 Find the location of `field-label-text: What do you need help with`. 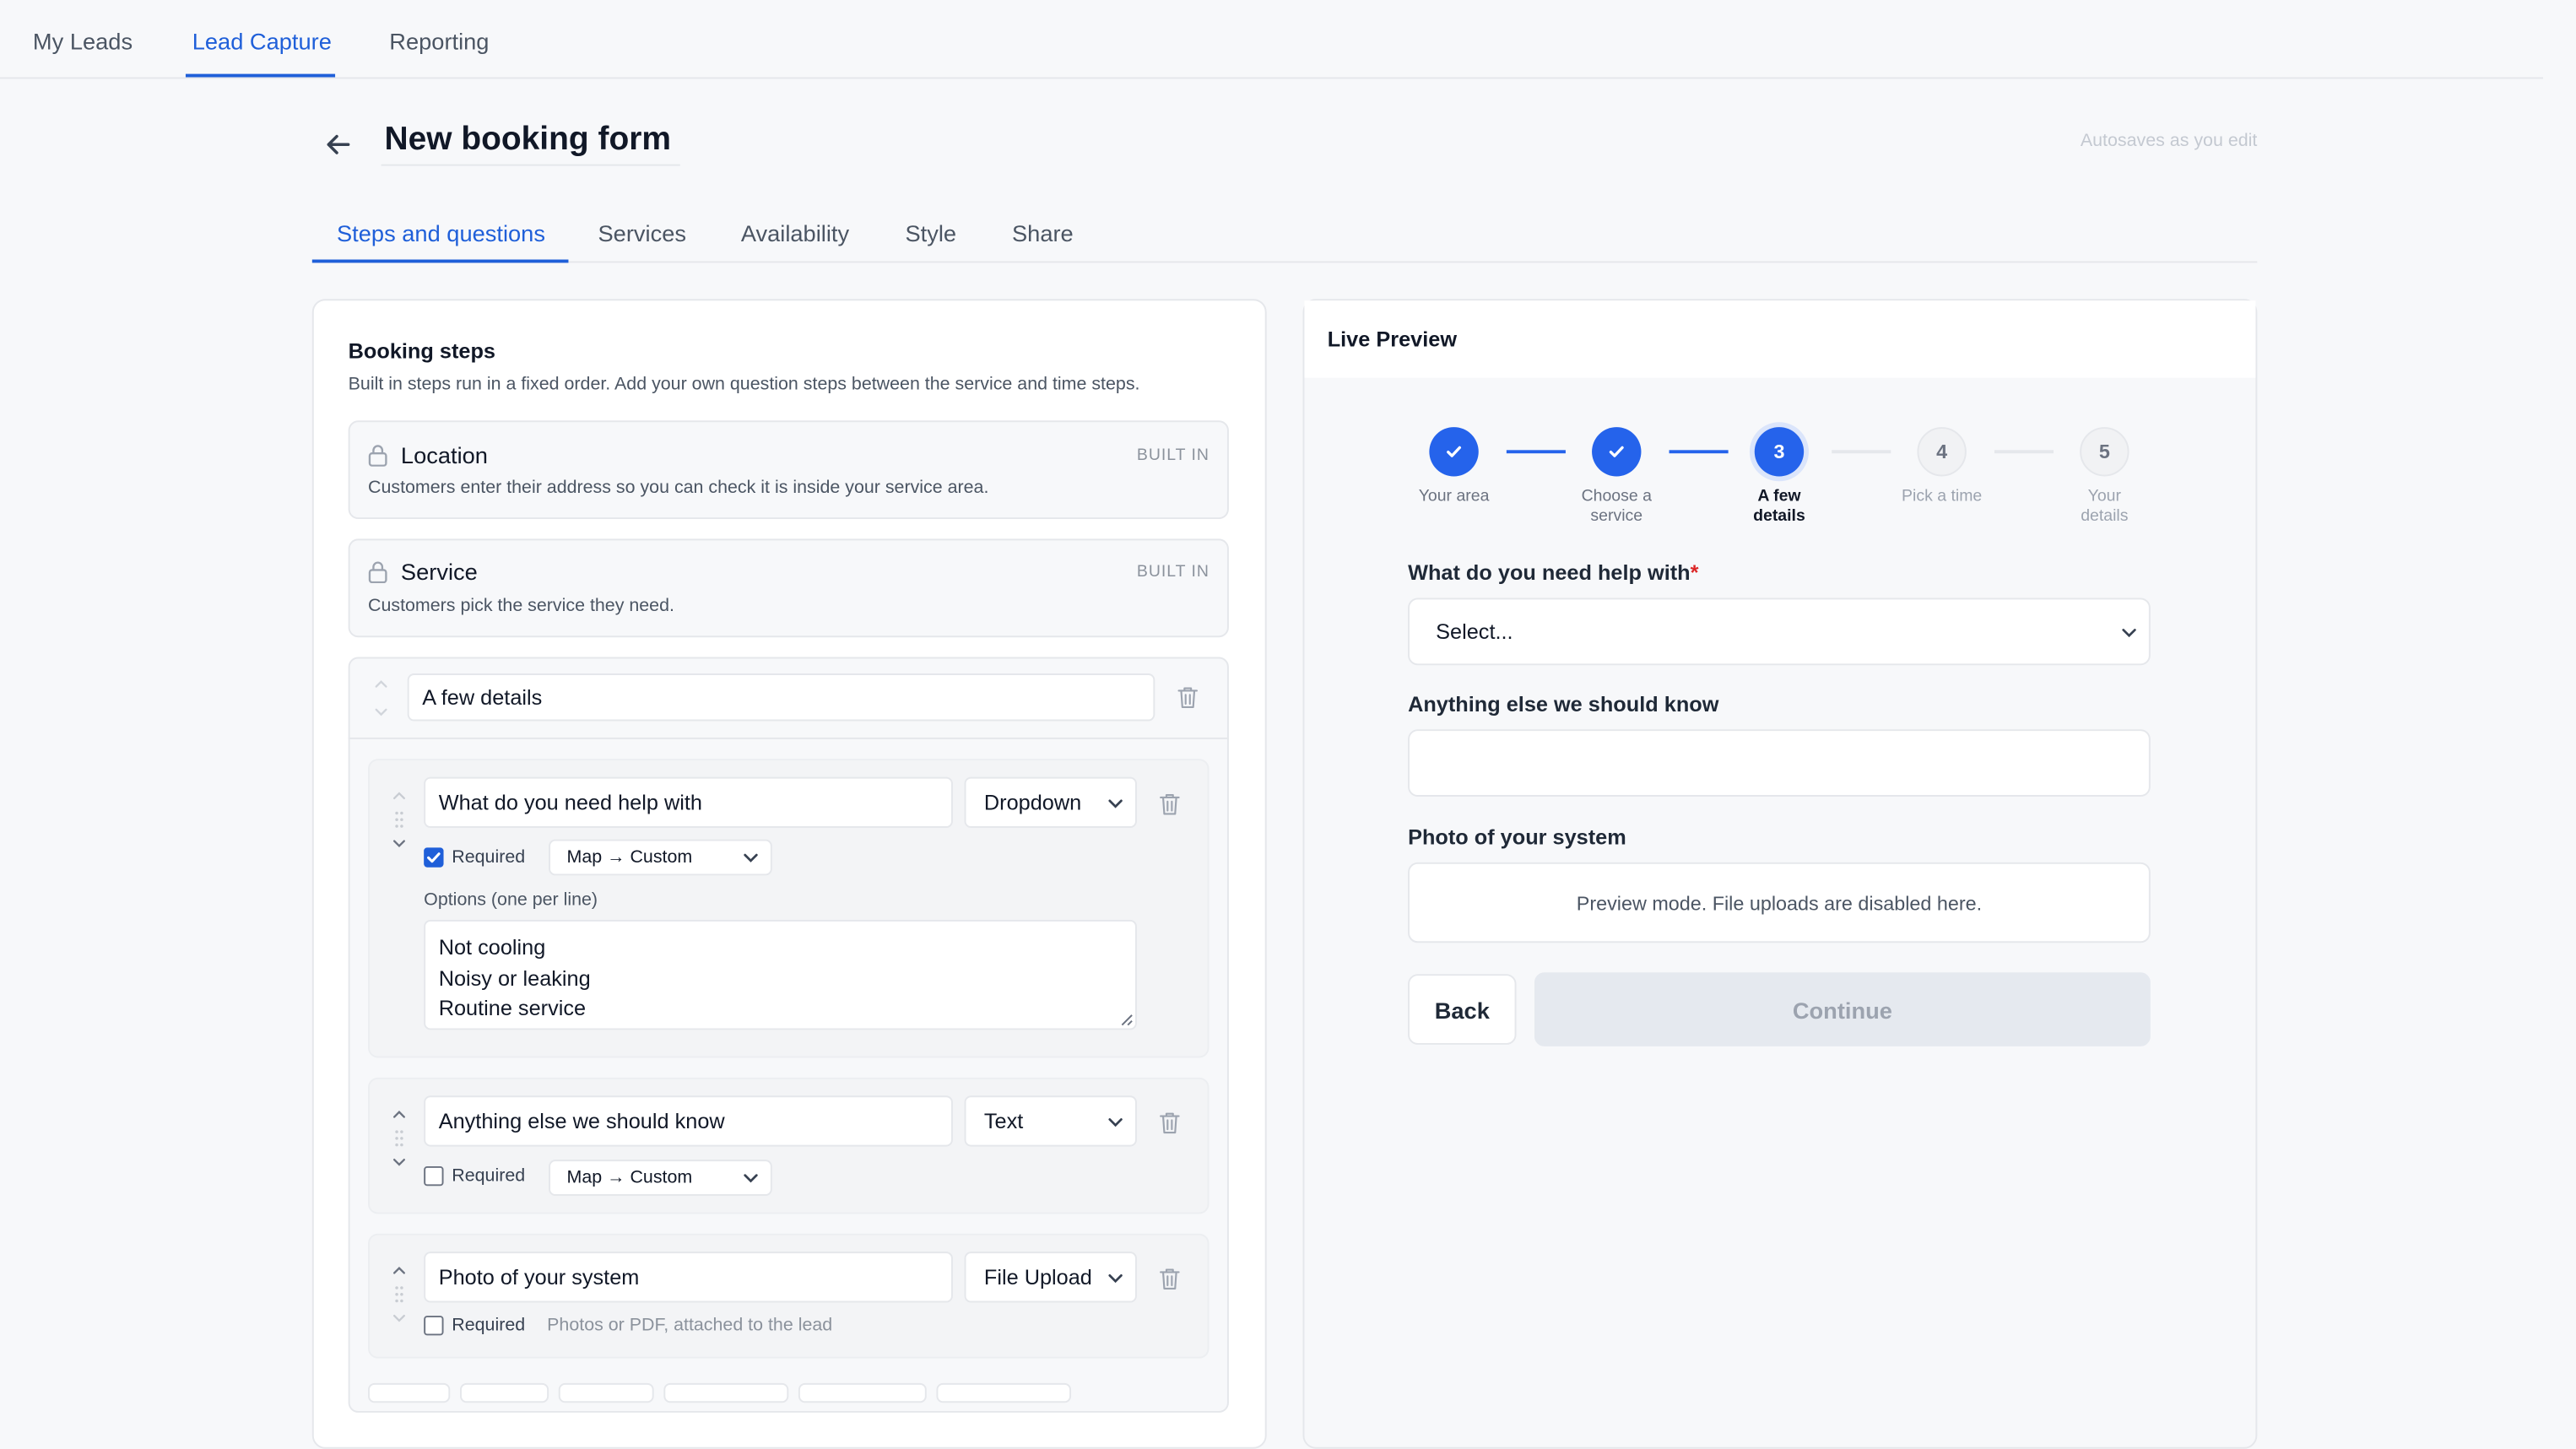

field-label-text: What do you need help with is located at coordinates (1549, 572).